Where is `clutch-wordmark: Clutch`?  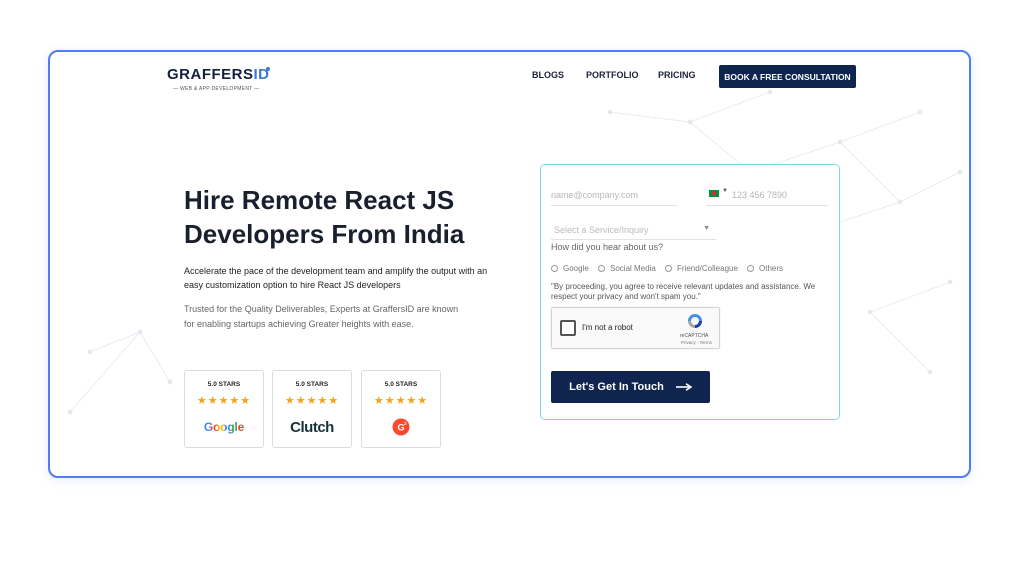
clutch-wordmark: Clutch is located at coordinates (312, 427).